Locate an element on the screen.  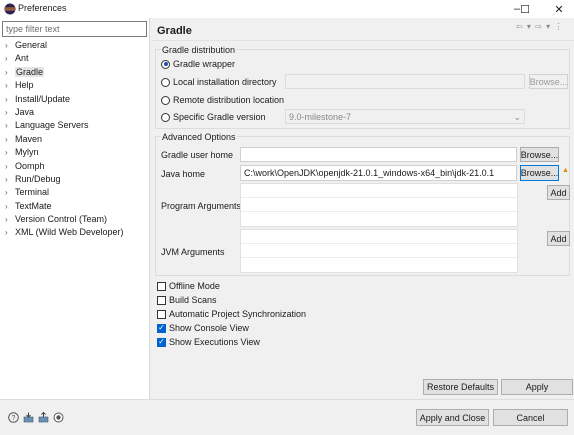
tree-item-mylyn: › Mylyn is located at coordinates (75, 152).